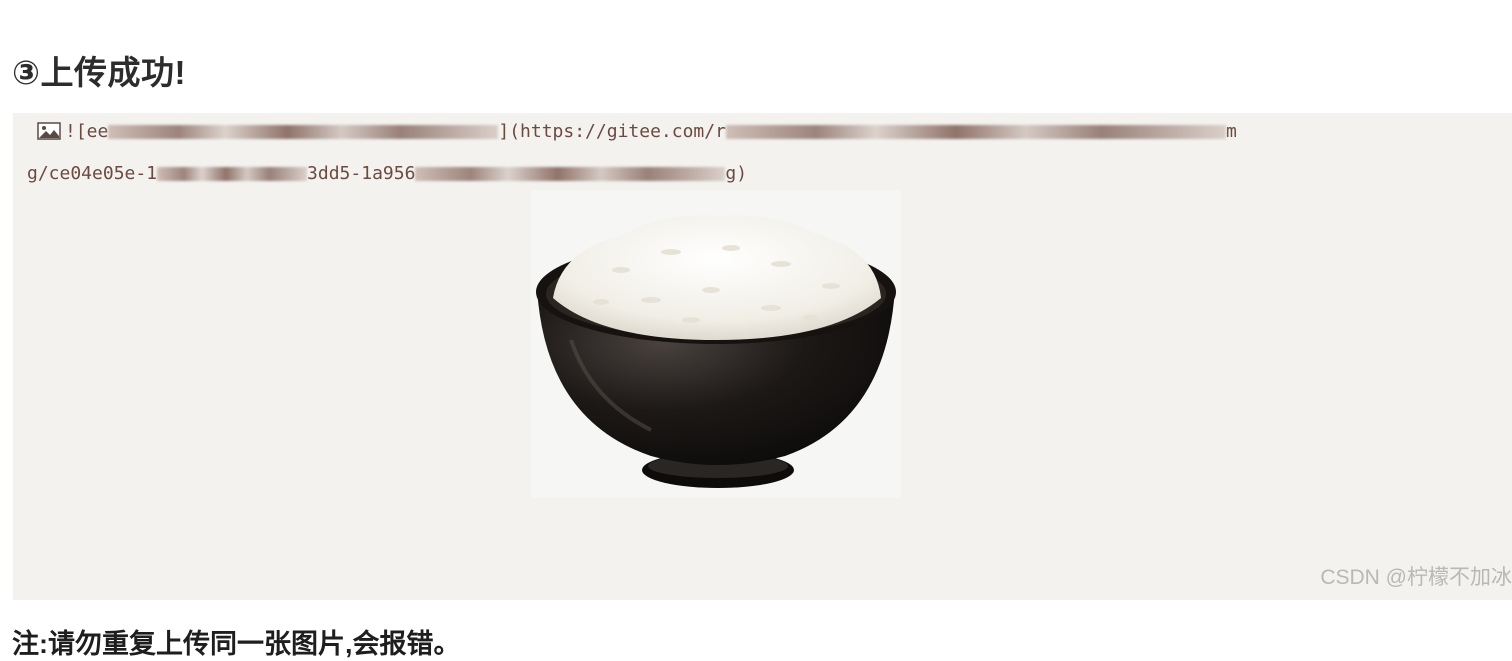 The width and height of the screenshot is (1512, 661). What do you see at coordinates (1416, 577) in the screenshot?
I see `csdn-watermark: CSDN @柠檬不加冰` at bounding box center [1416, 577].